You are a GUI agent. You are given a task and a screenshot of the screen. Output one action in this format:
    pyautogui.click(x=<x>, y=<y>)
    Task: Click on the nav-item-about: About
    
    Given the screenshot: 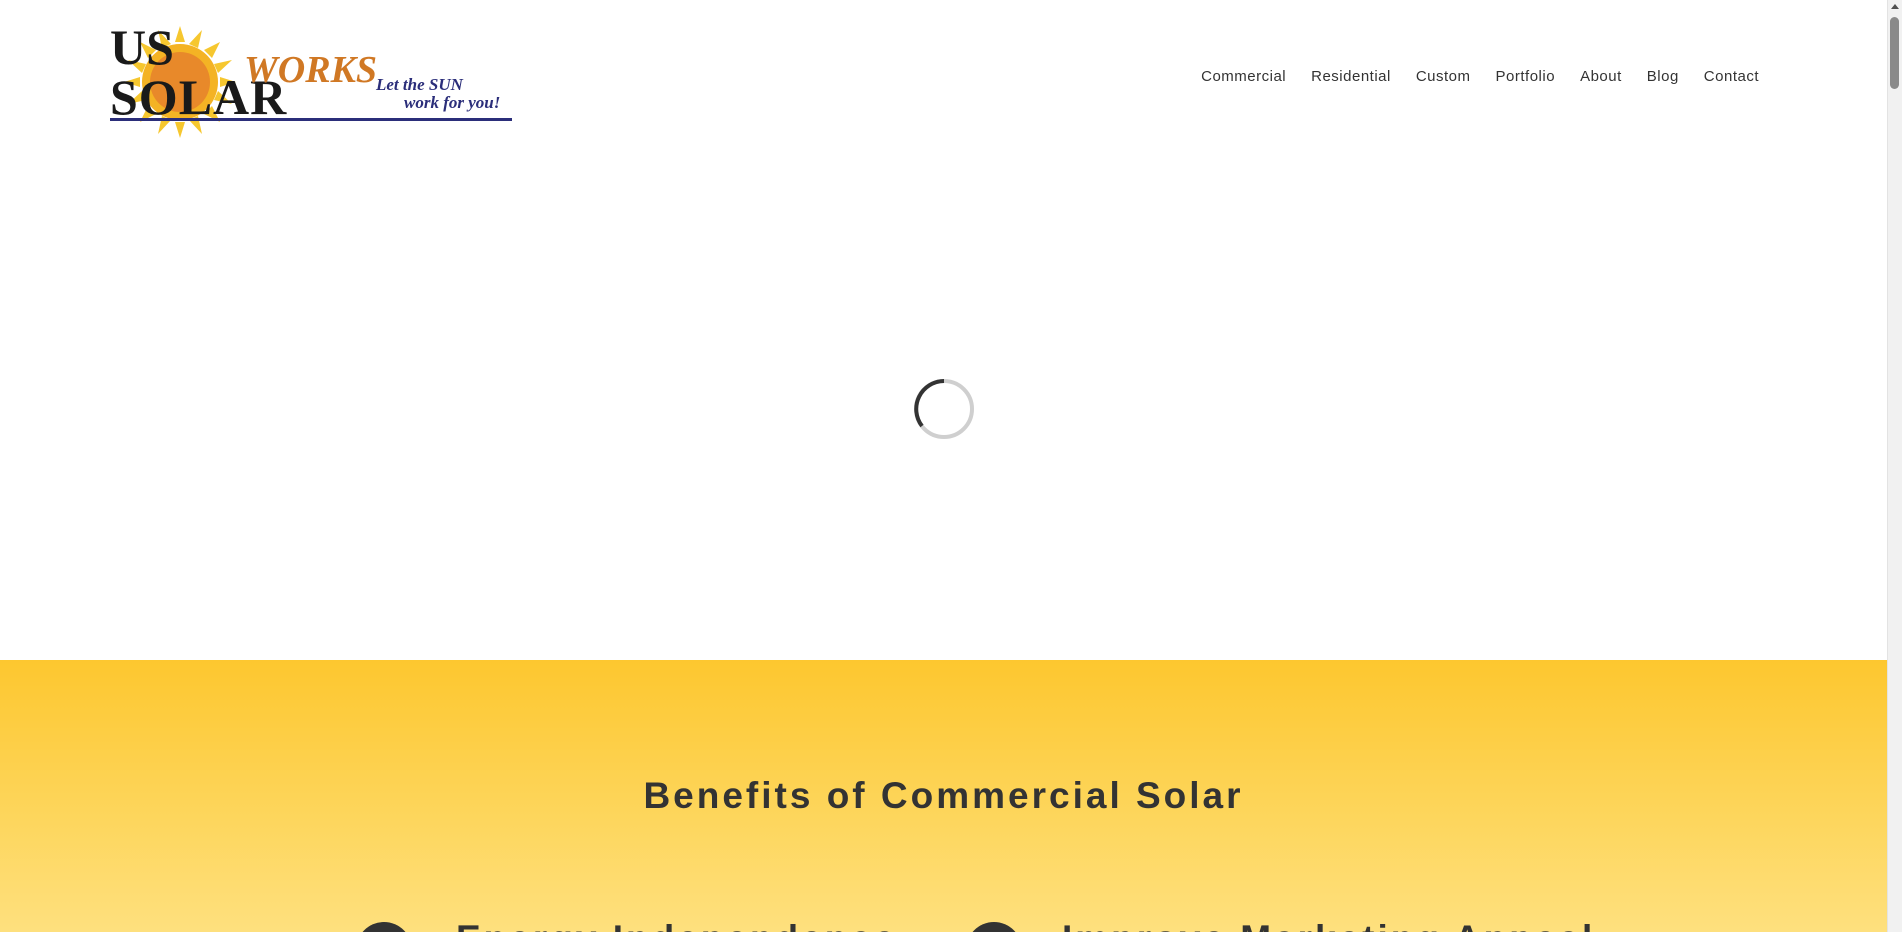 What is the action you would take?
    pyautogui.click(x=1601, y=76)
    